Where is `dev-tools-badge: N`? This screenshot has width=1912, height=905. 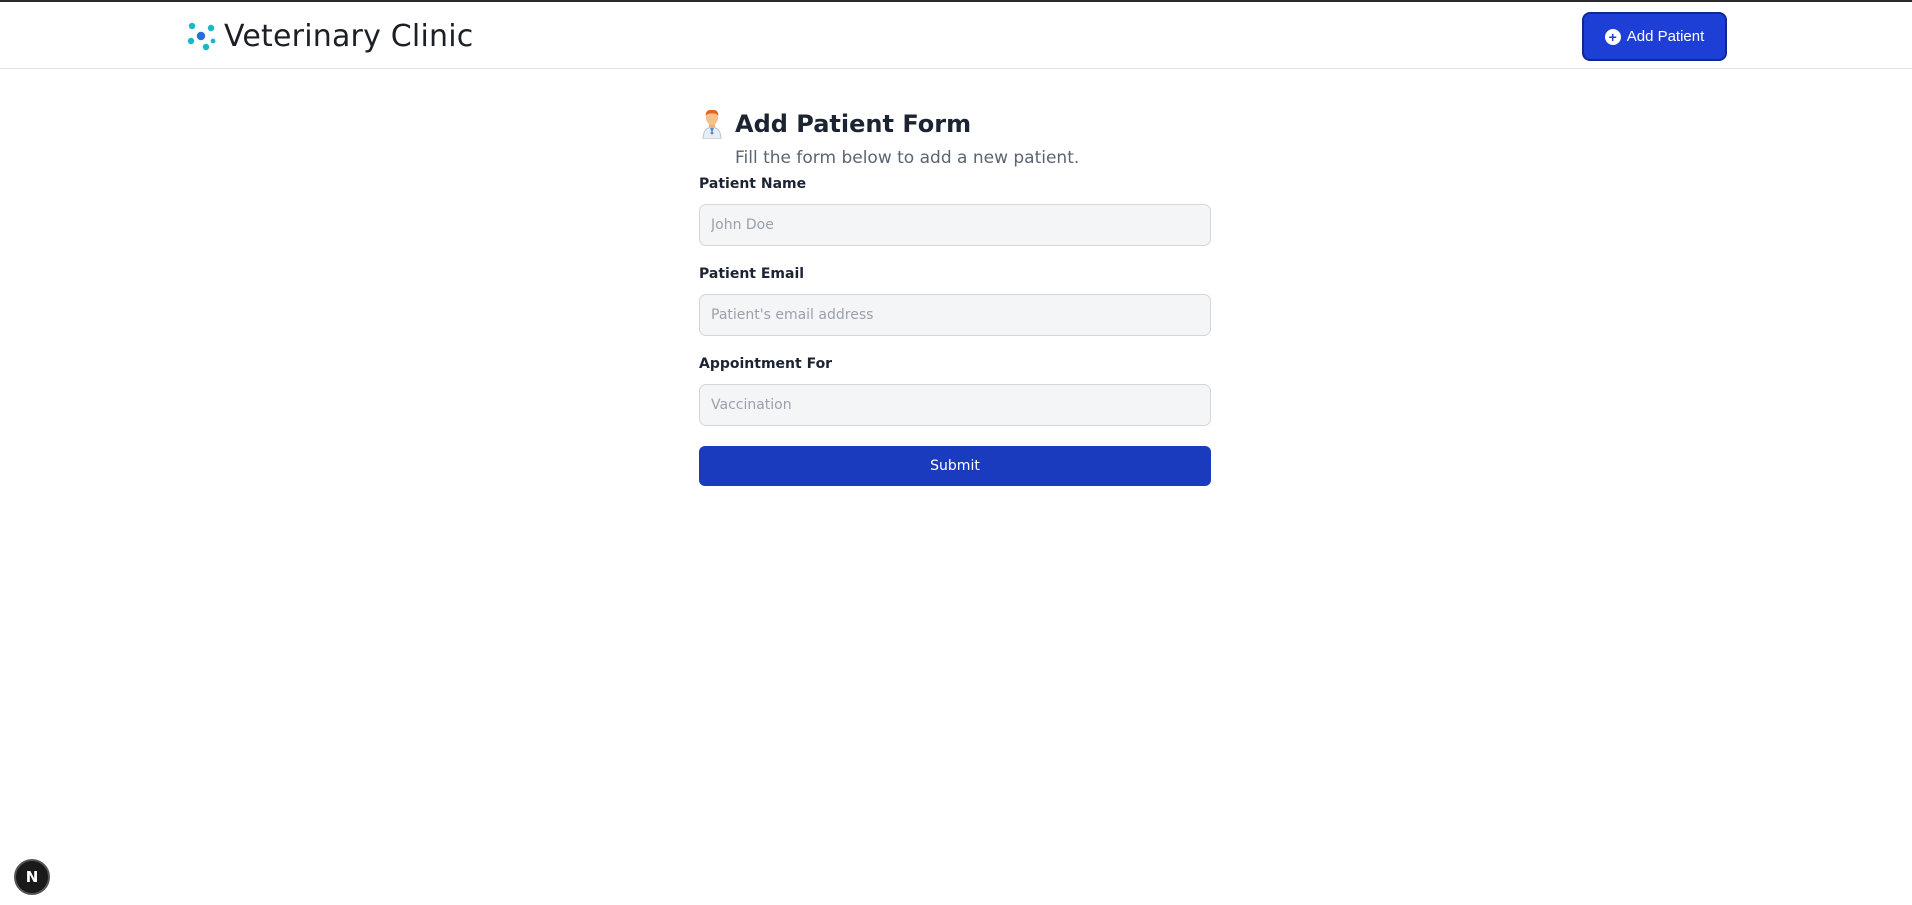
dev-tools-badge: N is located at coordinates (32, 877).